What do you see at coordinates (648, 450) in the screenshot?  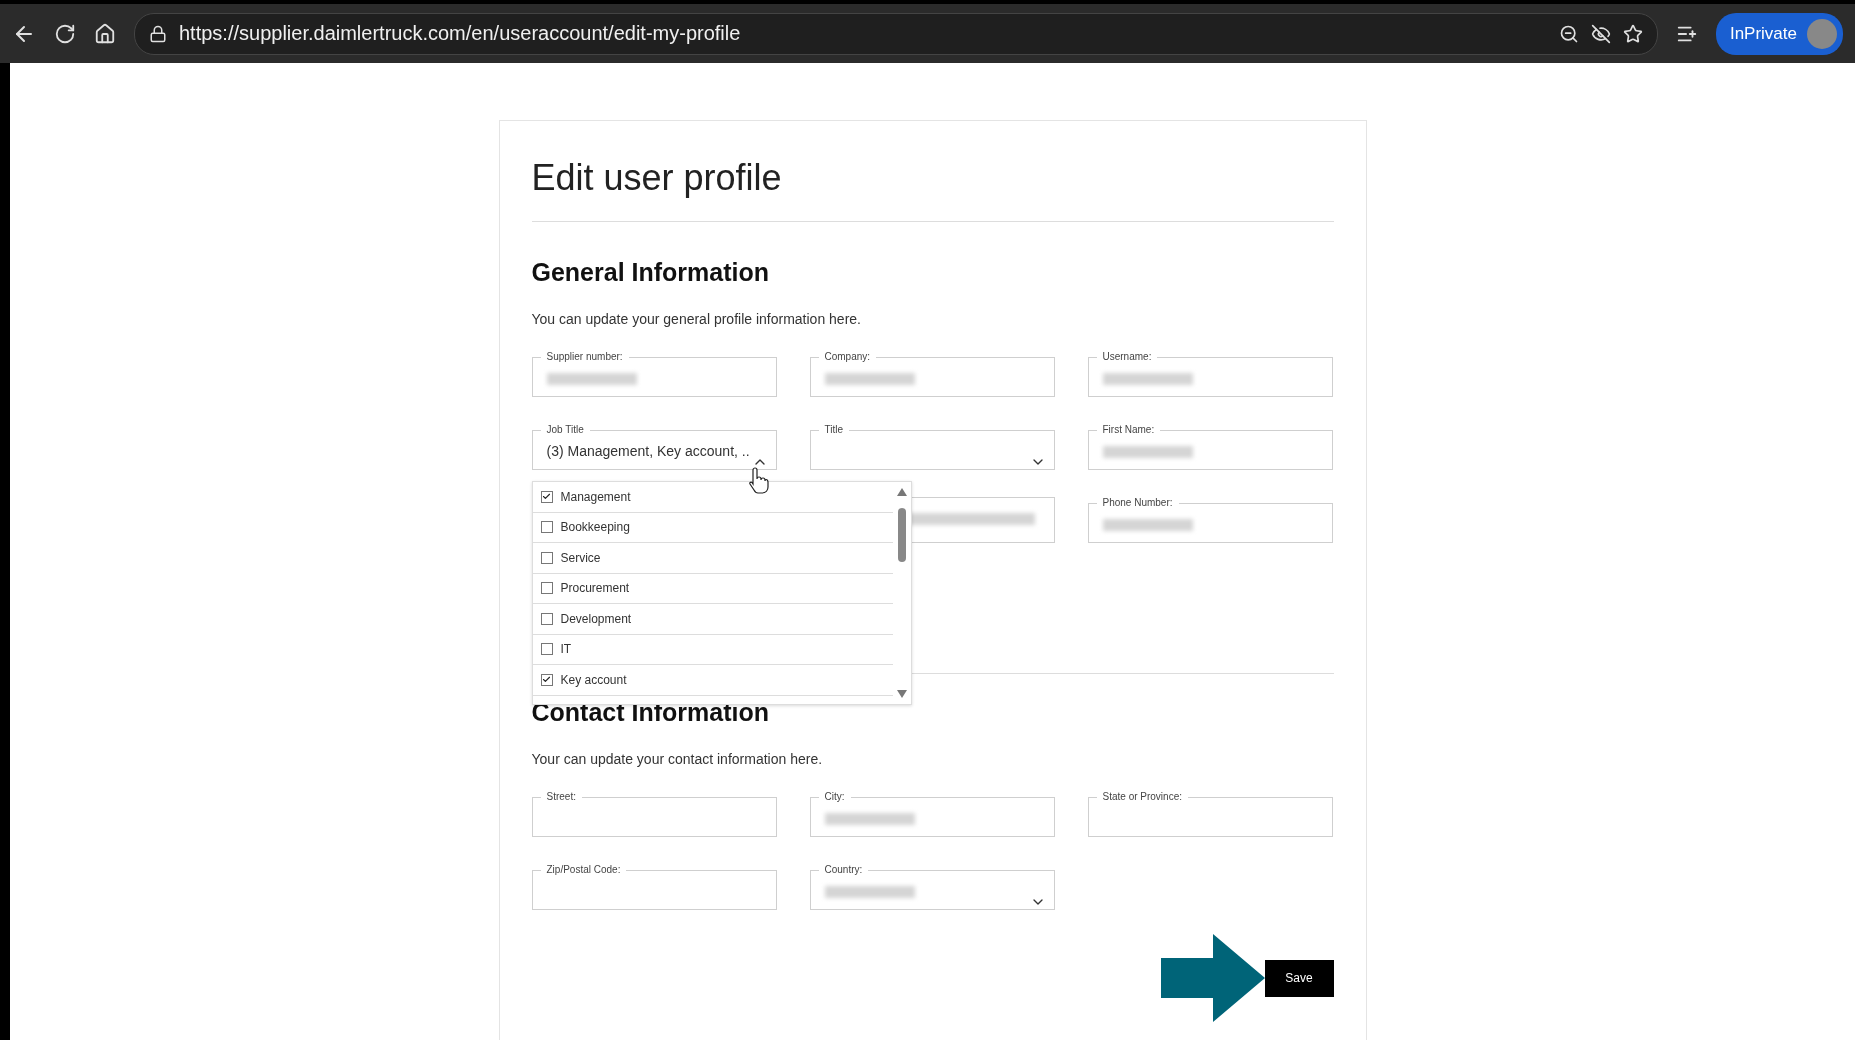 I see `field-value: (3) Management, Key account, ..` at bounding box center [648, 450].